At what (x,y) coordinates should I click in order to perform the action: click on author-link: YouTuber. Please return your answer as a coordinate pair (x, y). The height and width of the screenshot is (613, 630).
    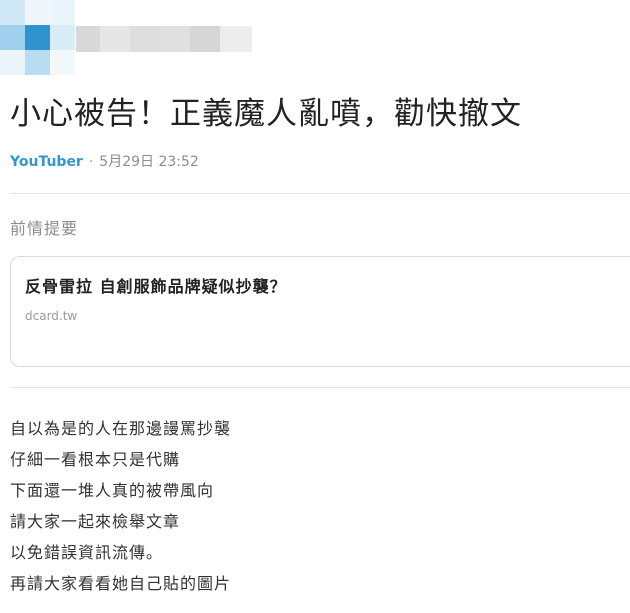
    Looking at the image, I should click on (46, 162).